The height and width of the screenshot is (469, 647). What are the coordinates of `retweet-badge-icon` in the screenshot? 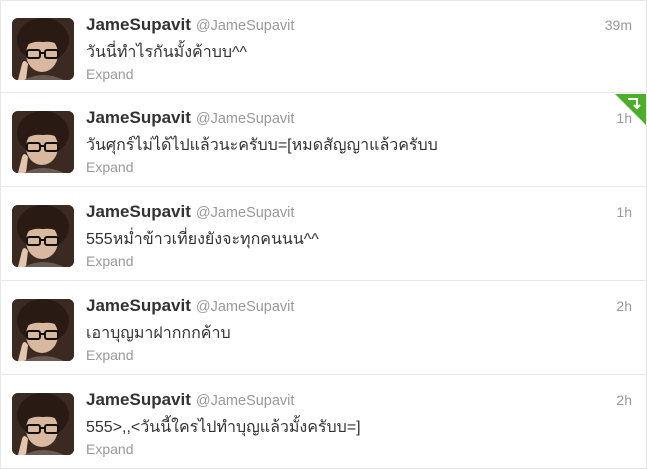 It's located at (630, 109).